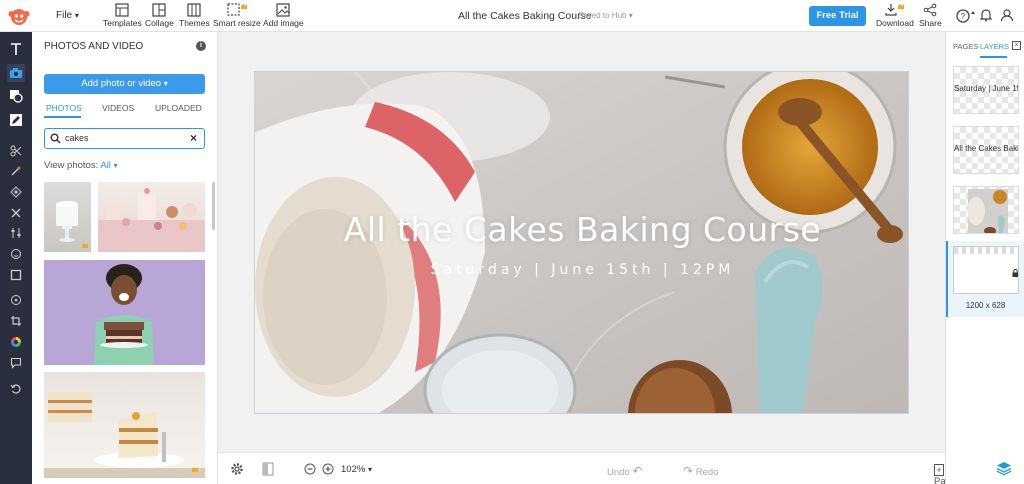 The width and height of the screenshot is (1024, 484). Describe the element at coordinates (55, 138) in the screenshot. I see `search-icon` at that location.